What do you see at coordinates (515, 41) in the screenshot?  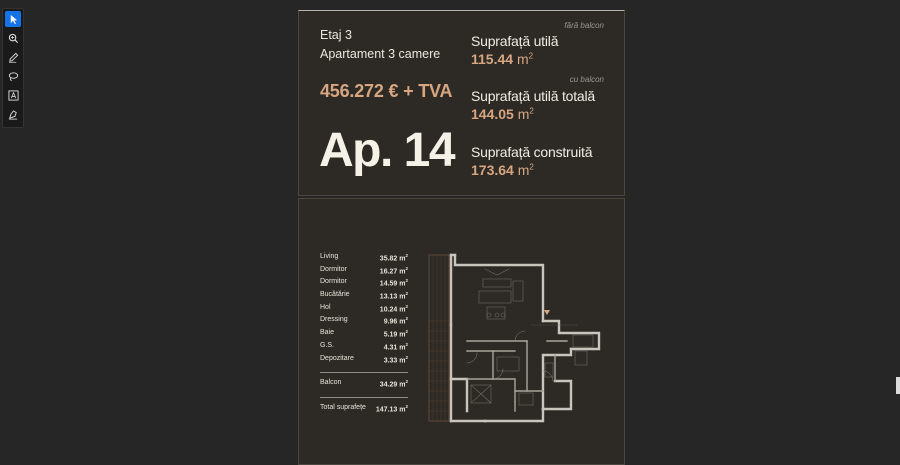 I see `usable-area-label: Suprafață utilă` at bounding box center [515, 41].